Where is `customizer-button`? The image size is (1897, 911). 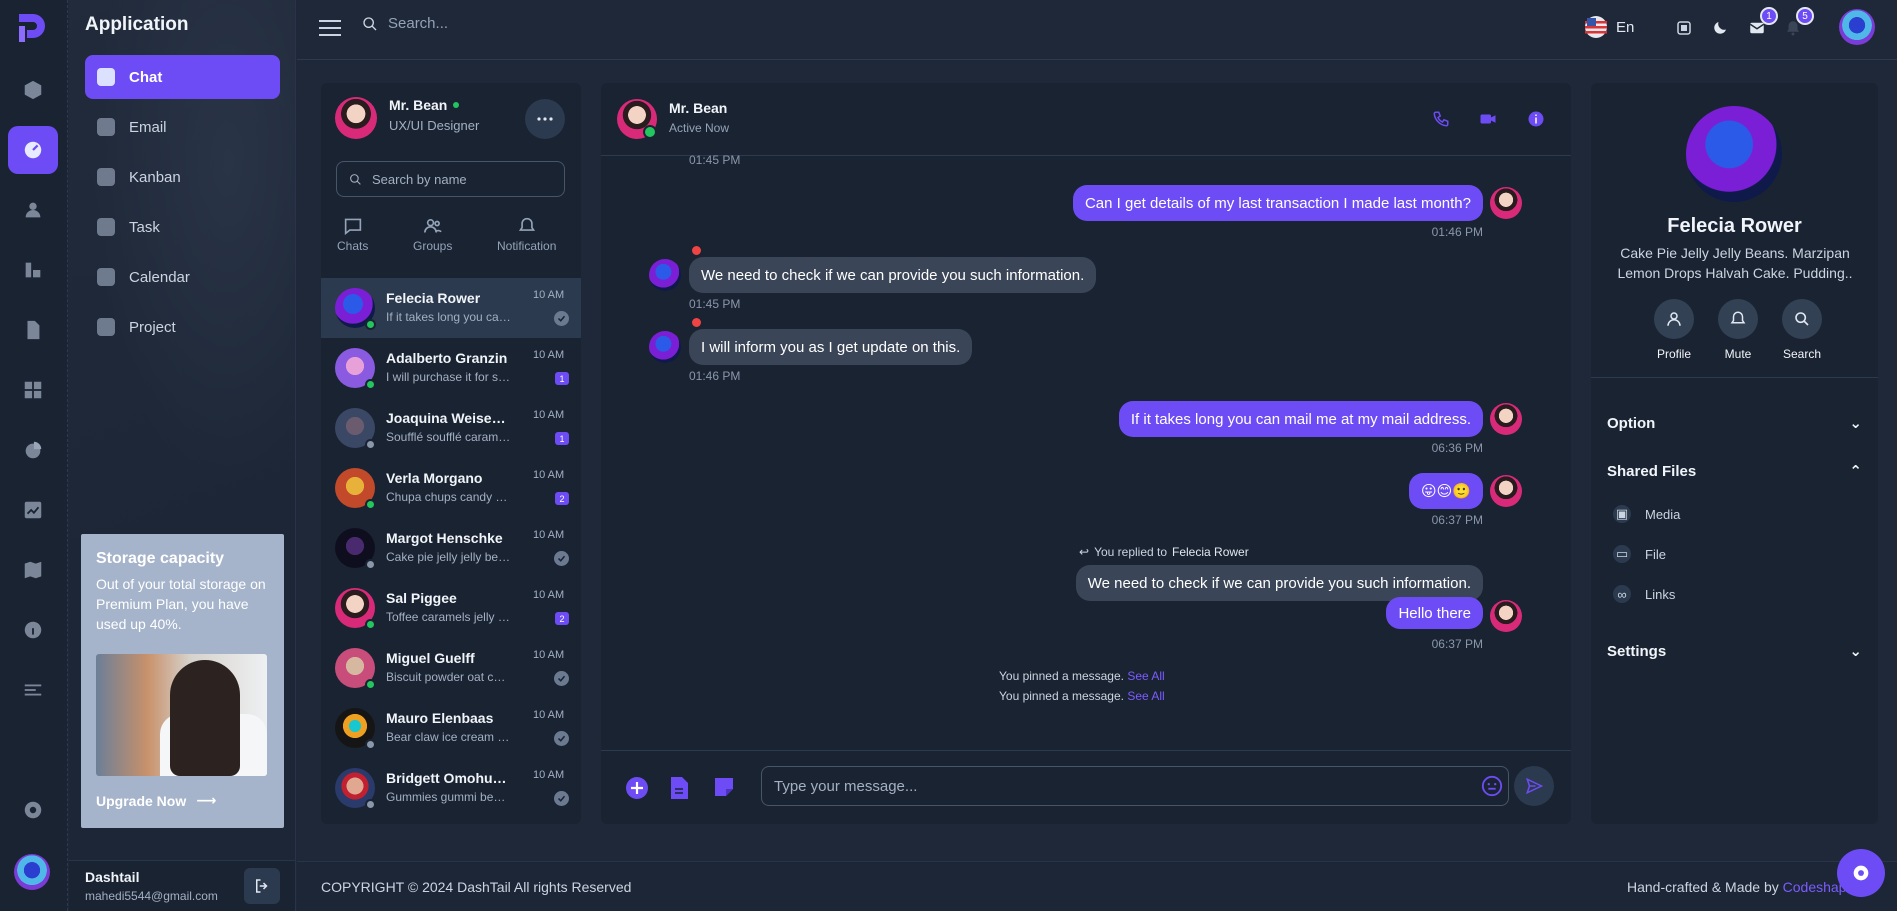 customizer-button is located at coordinates (1861, 873).